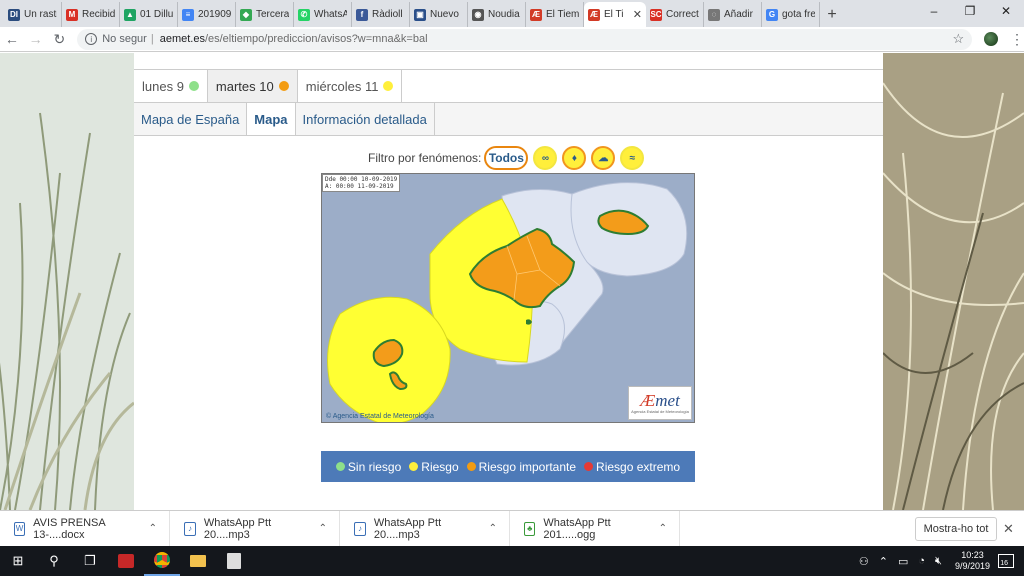 The image size is (1024, 576). I want to click on minimize-button: –, so click(934, 11).